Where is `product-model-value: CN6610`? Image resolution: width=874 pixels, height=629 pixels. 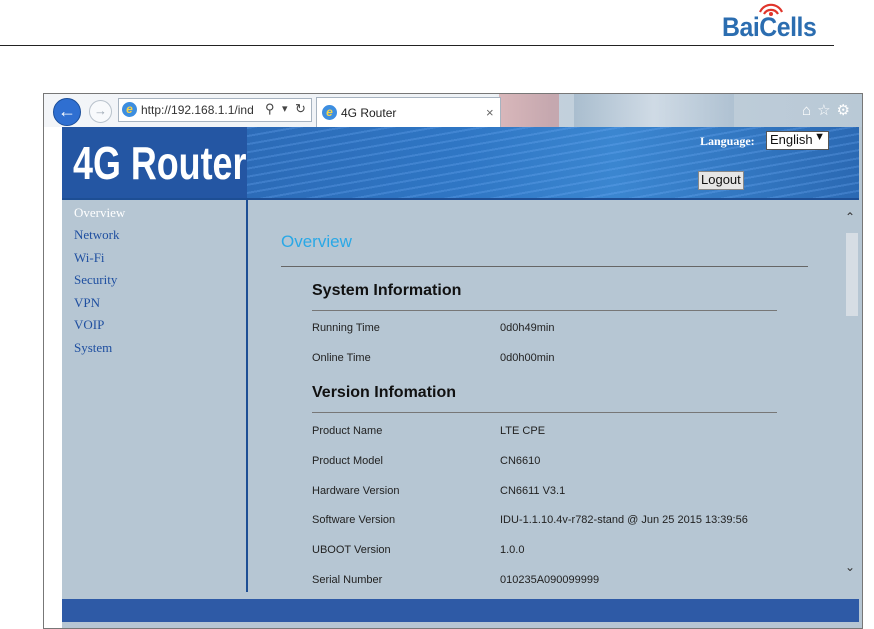 product-model-value: CN6610 is located at coordinates (520, 461).